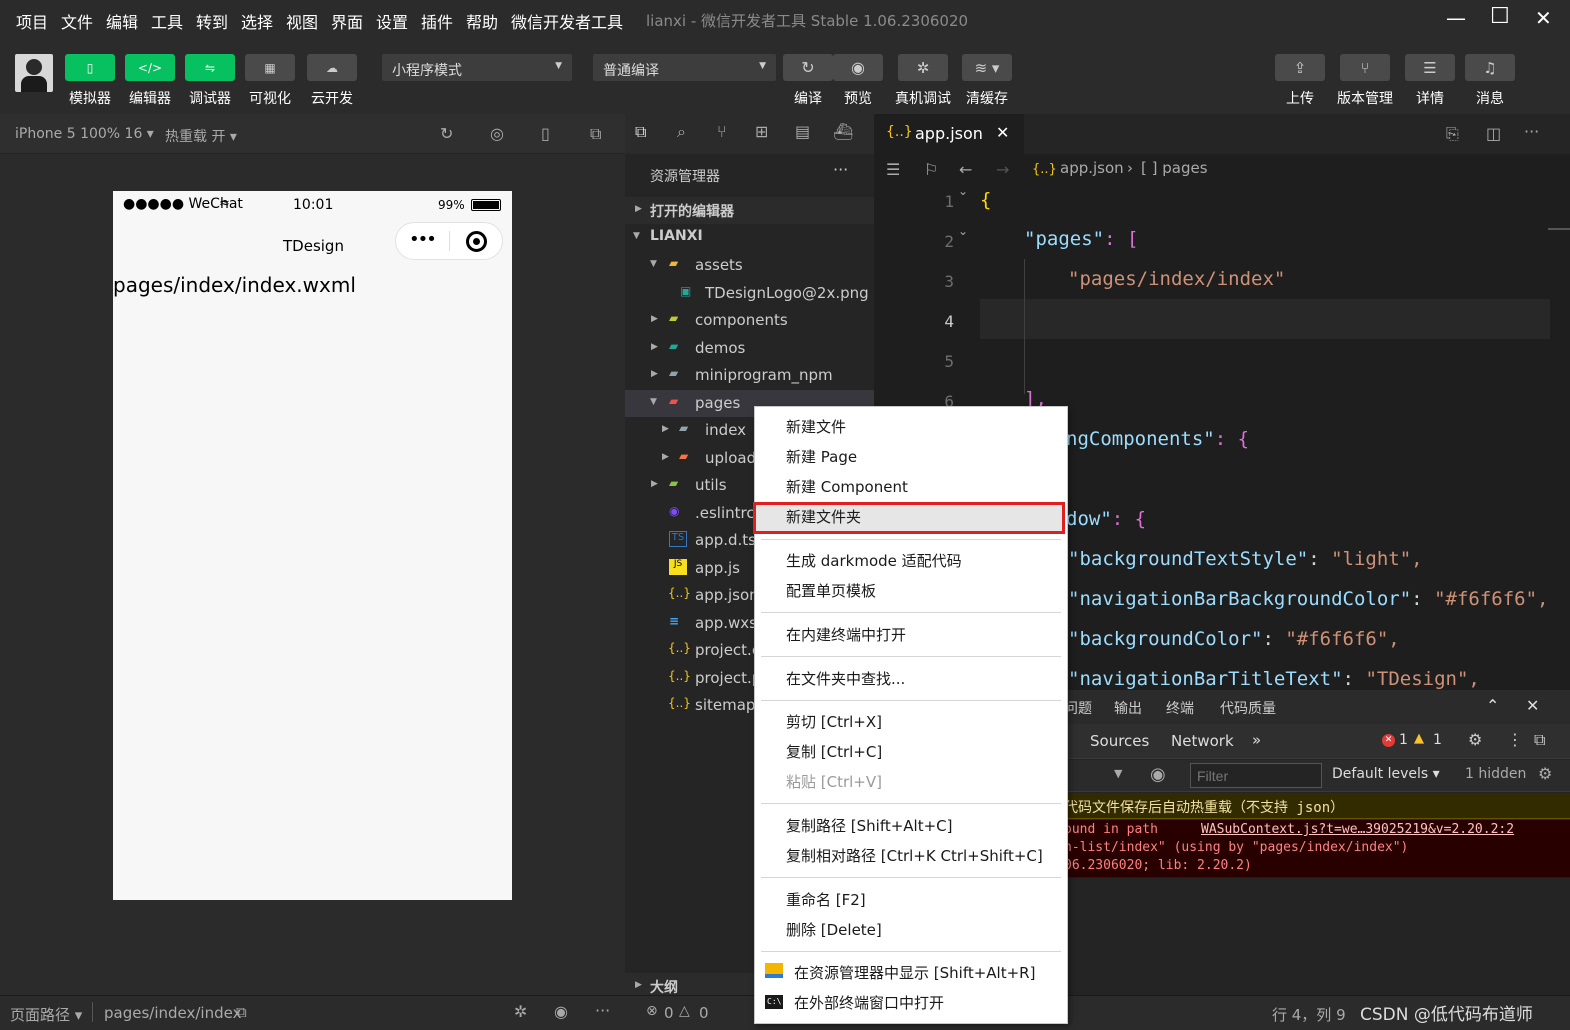 The width and height of the screenshot is (1570, 1030). Describe the element at coordinates (1119, 741) in the screenshot. I see `tab-sources: Sources` at that location.